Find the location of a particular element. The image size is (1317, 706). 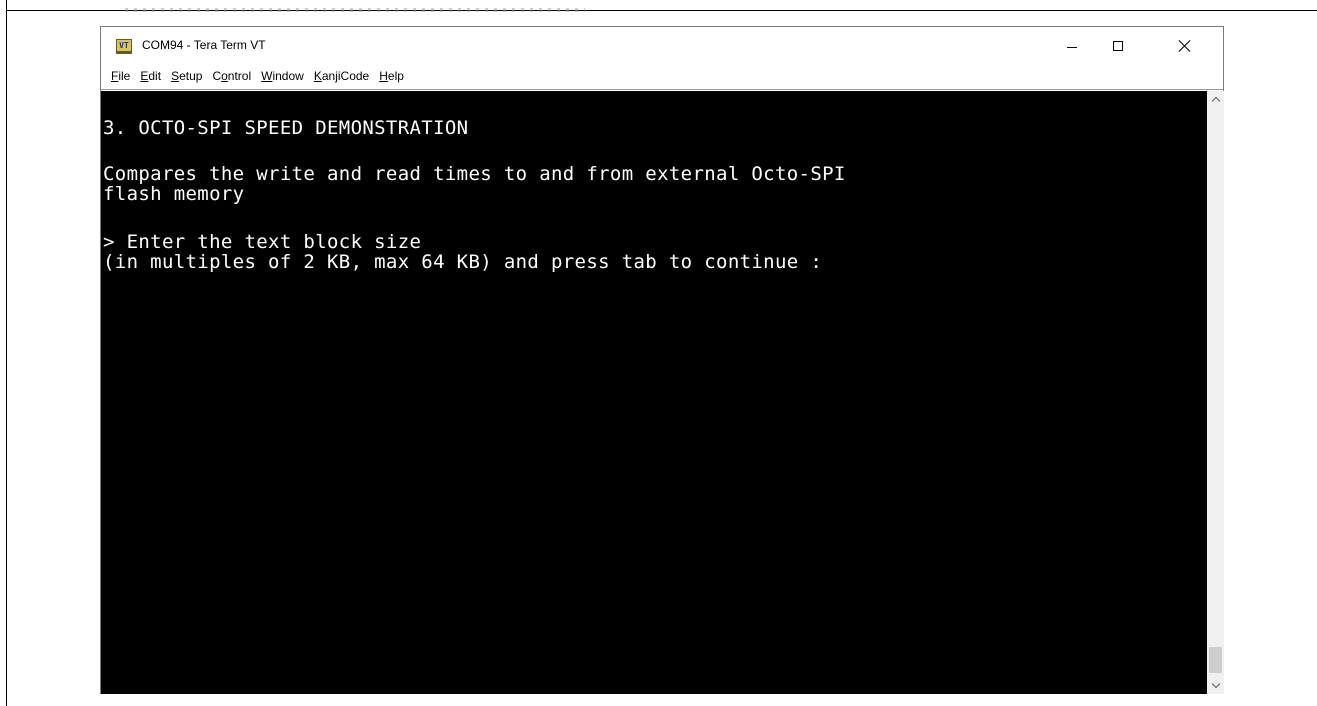

close-button is located at coordinates (1185, 46).